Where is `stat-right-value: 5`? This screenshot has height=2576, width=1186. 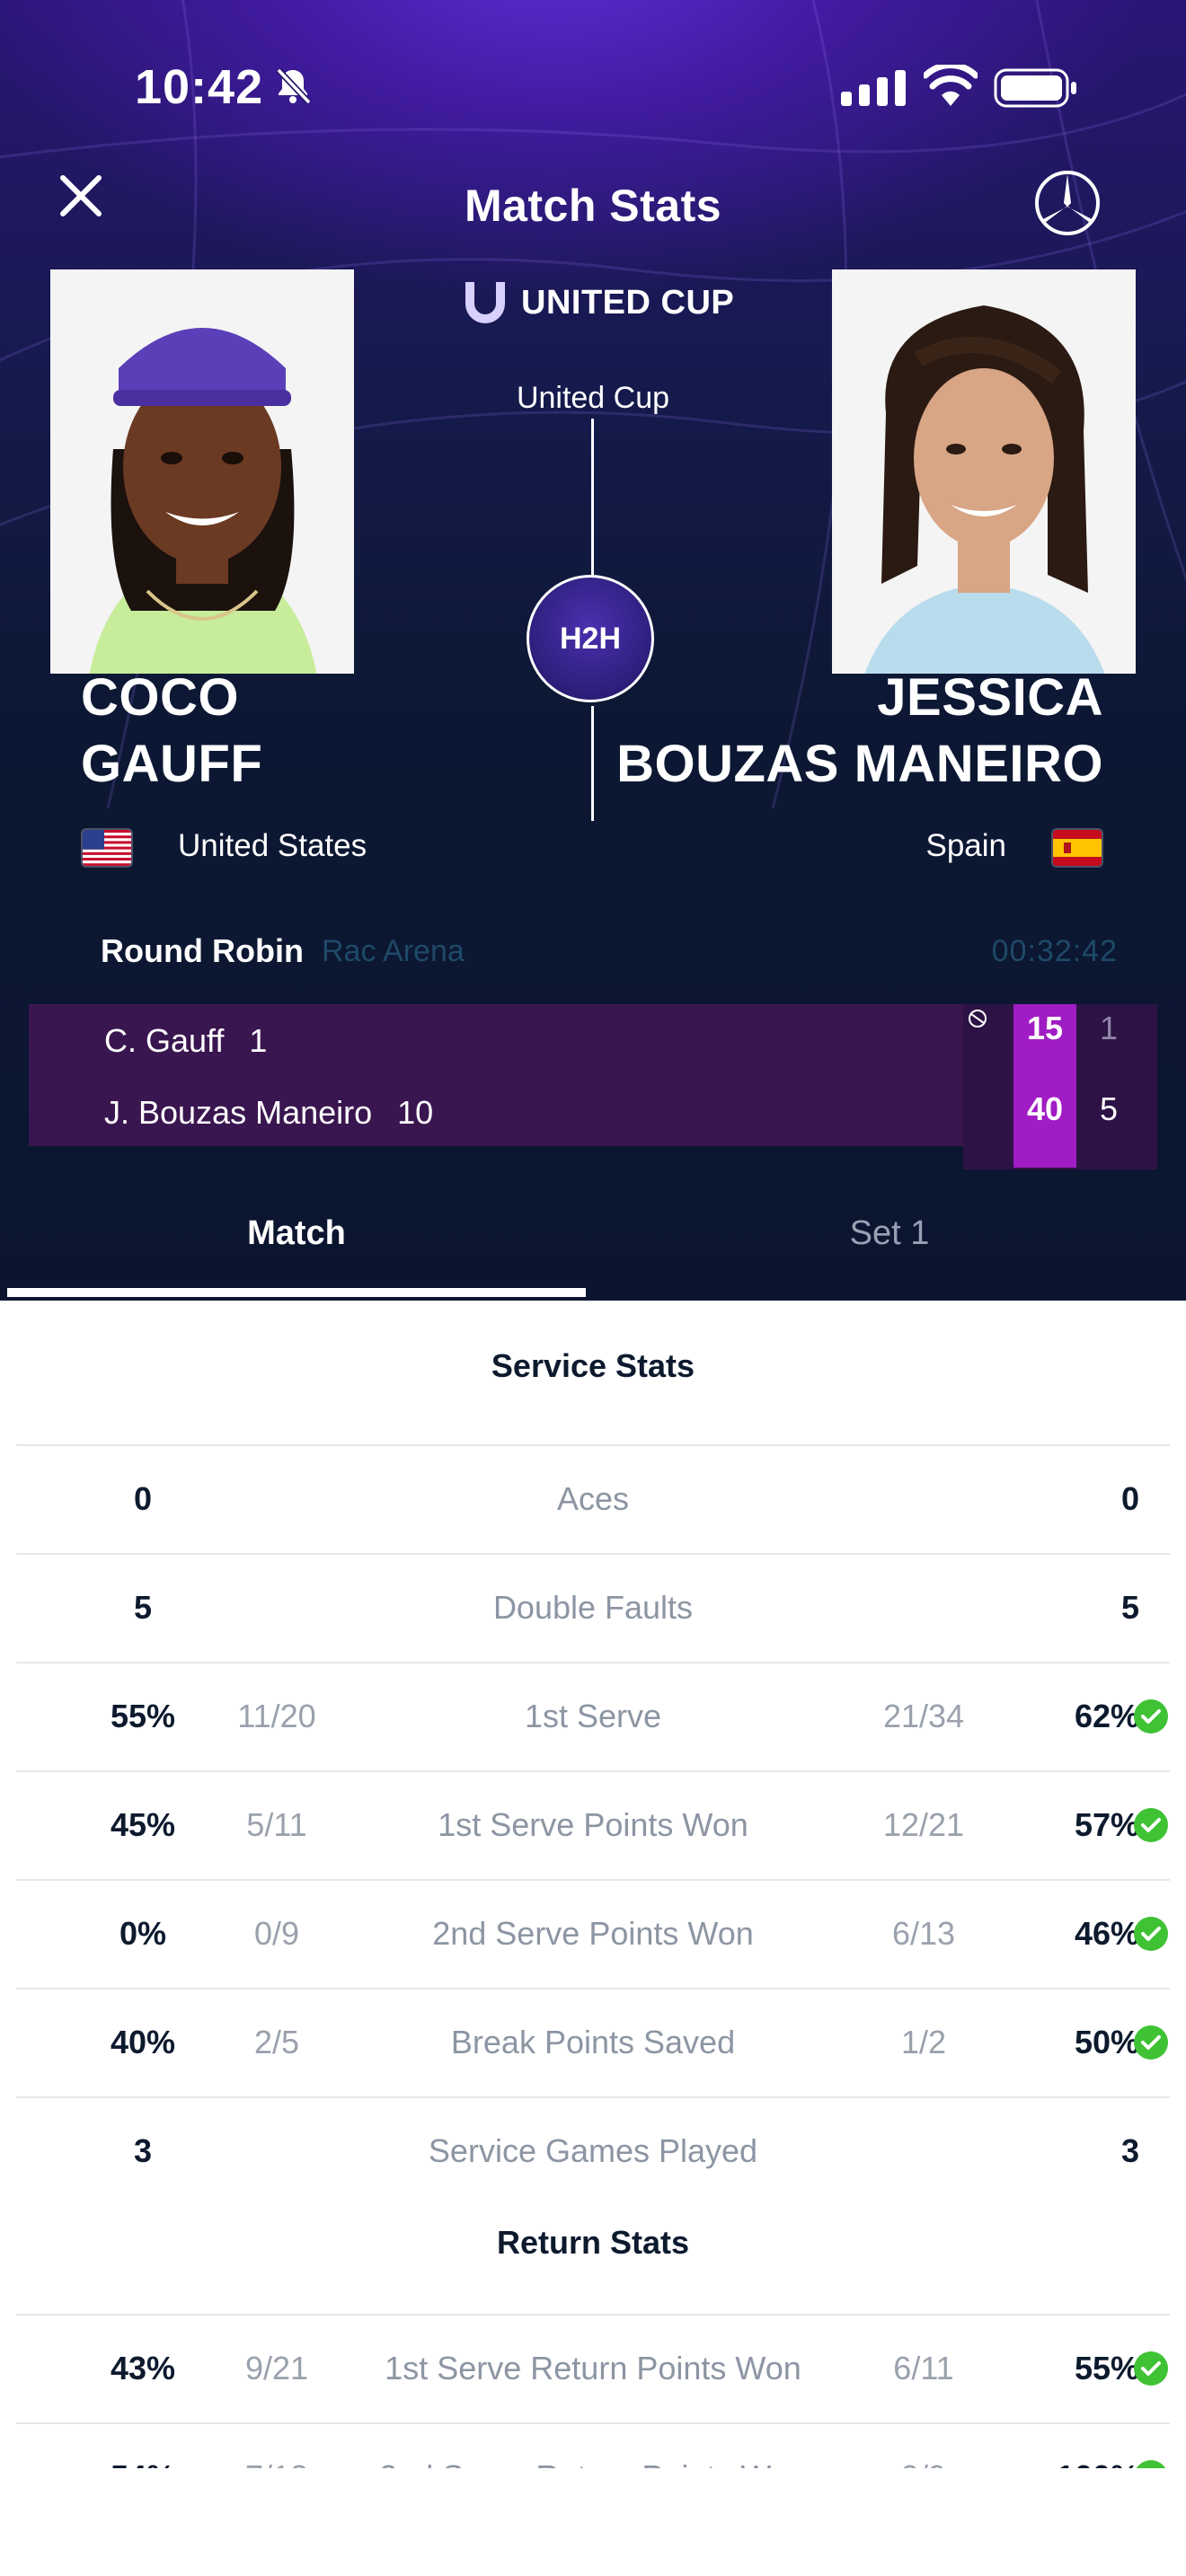 stat-right-value: 5 is located at coordinates (1129, 1607).